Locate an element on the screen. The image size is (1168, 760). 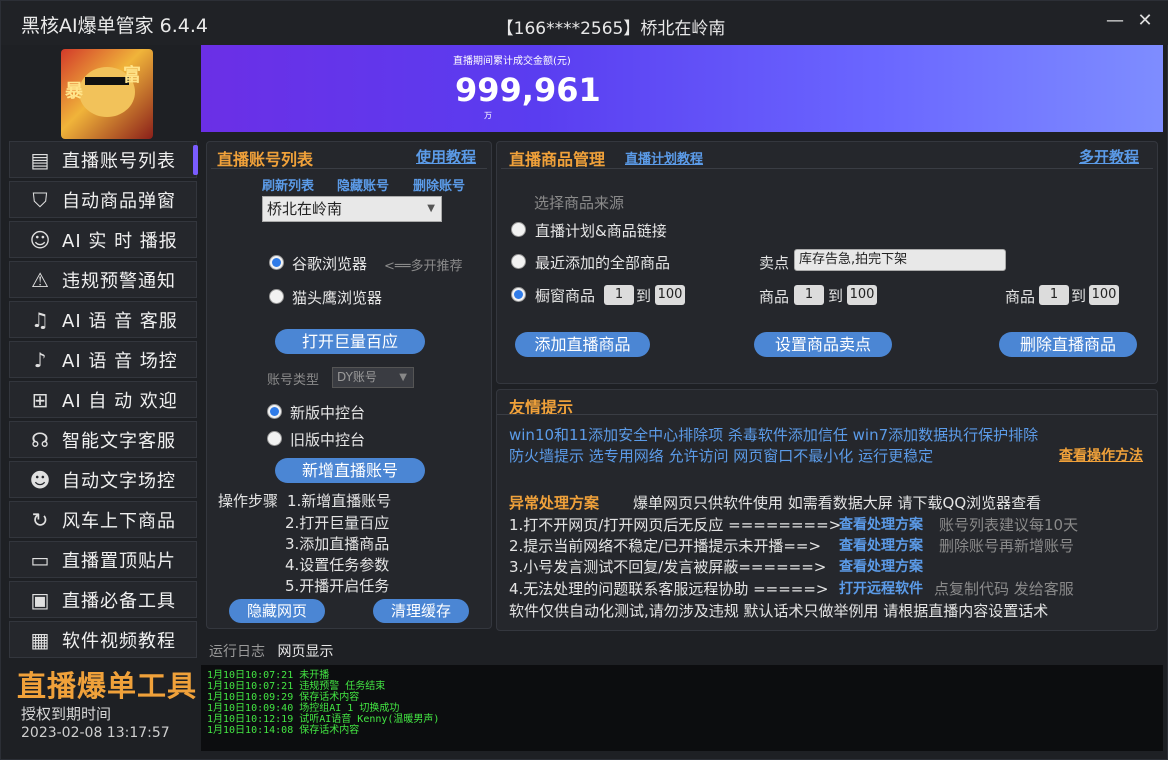
del-range-end-input: 100 is located at coordinates (1104, 295).